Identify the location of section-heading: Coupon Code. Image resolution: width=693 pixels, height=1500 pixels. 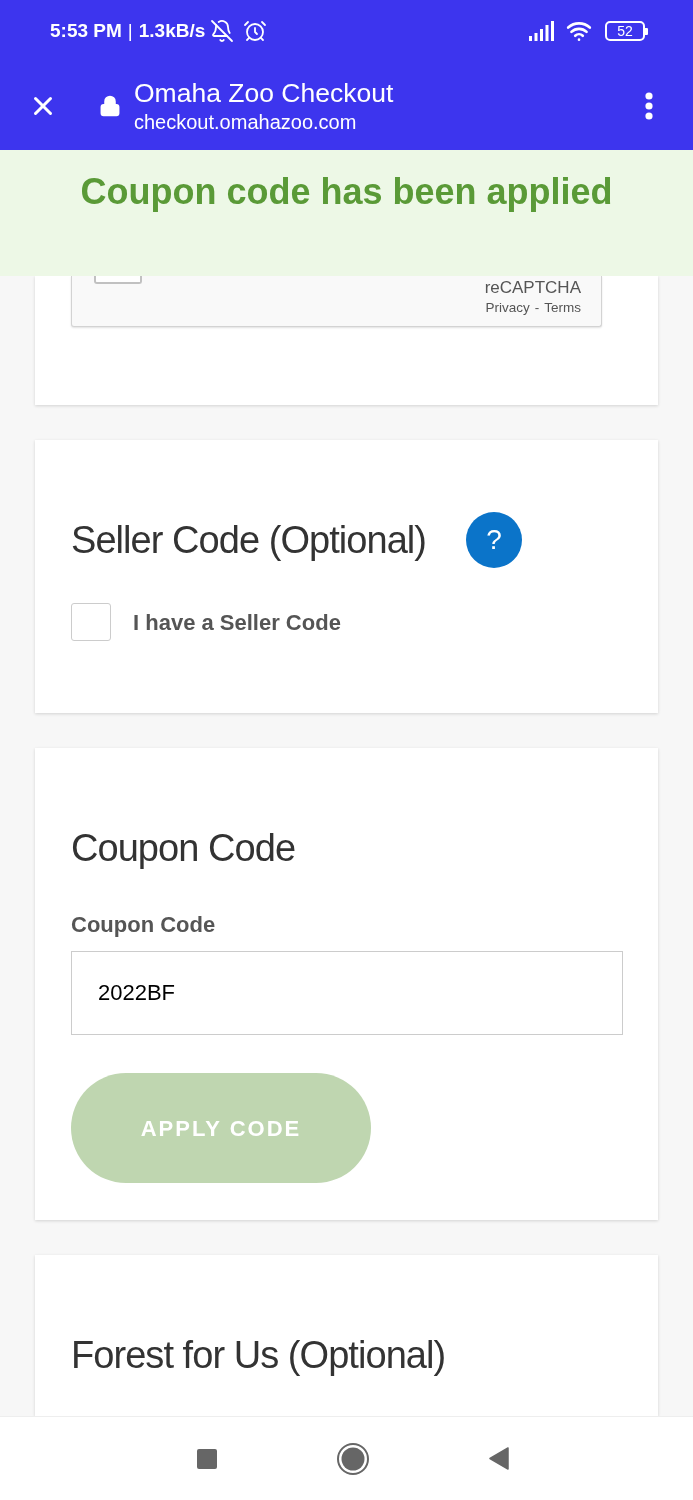
(183, 848).